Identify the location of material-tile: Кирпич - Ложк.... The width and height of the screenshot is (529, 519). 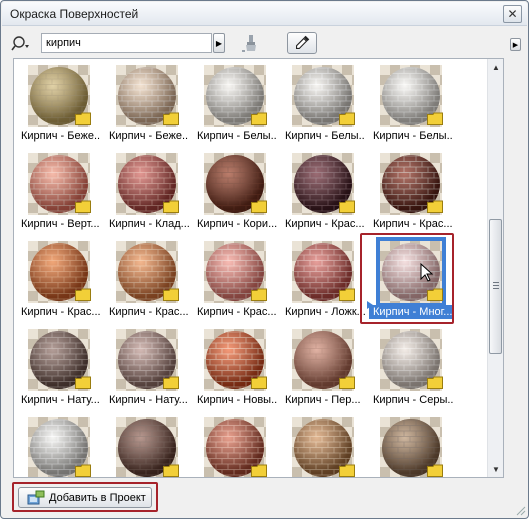
(322, 279).